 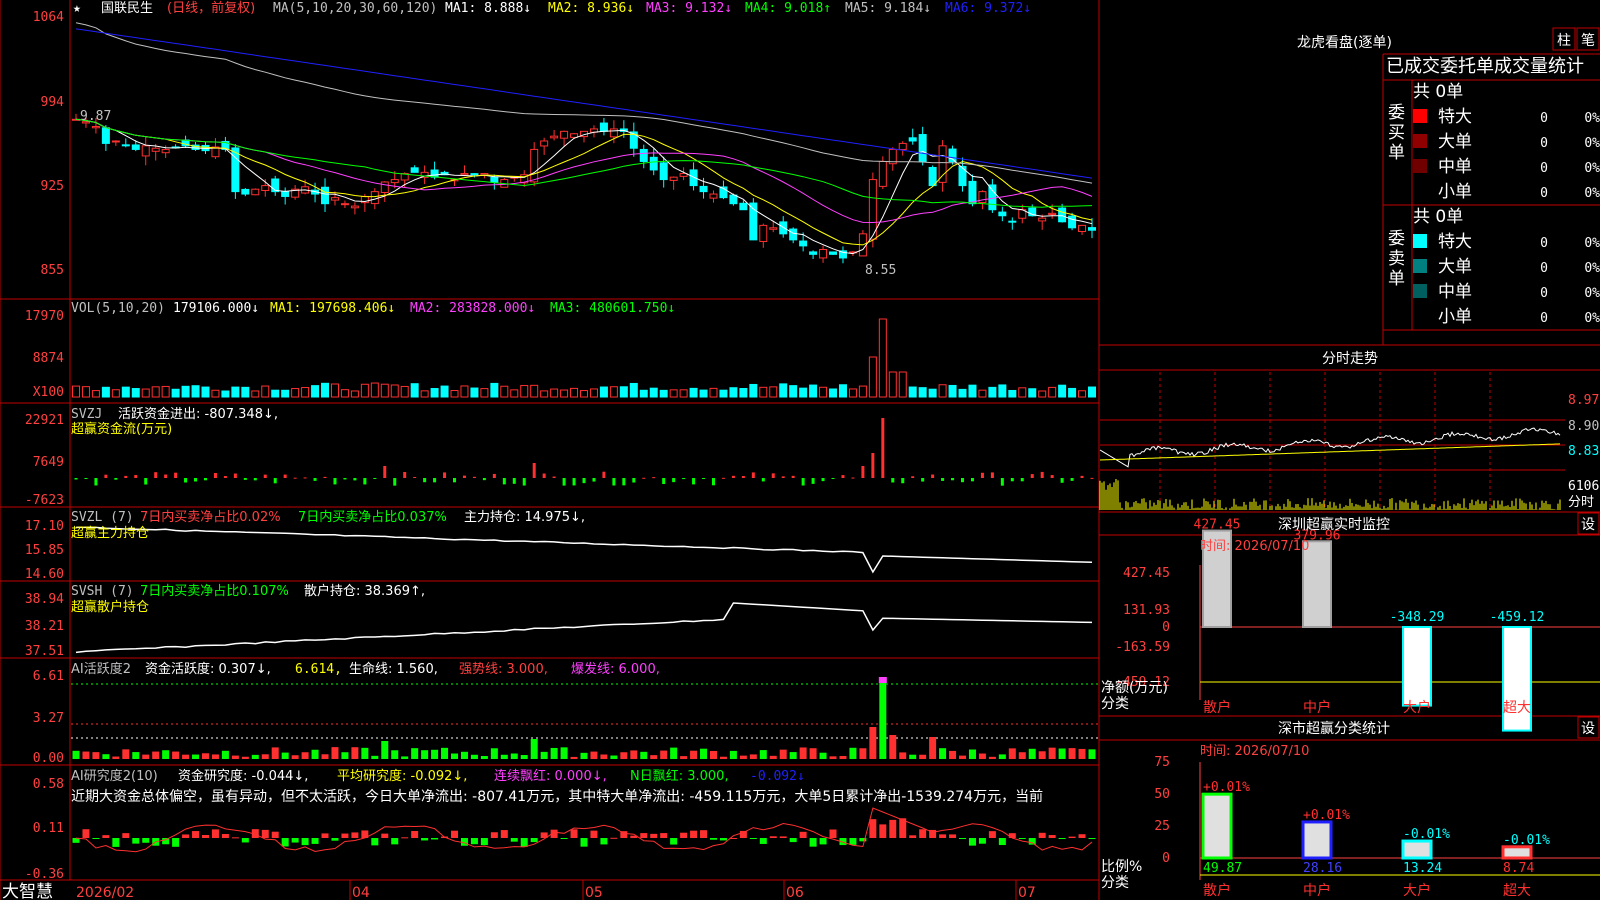 What do you see at coordinates (1588, 525) in the screenshot?
I see `monitor-settings-label: 设` at bounding box center [1588, 525].